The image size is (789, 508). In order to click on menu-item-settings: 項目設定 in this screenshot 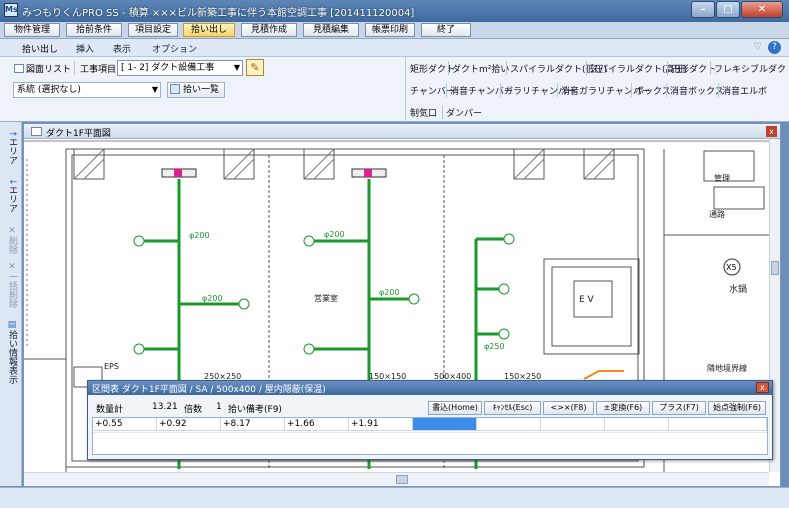, I will do `click(153, 30)`.